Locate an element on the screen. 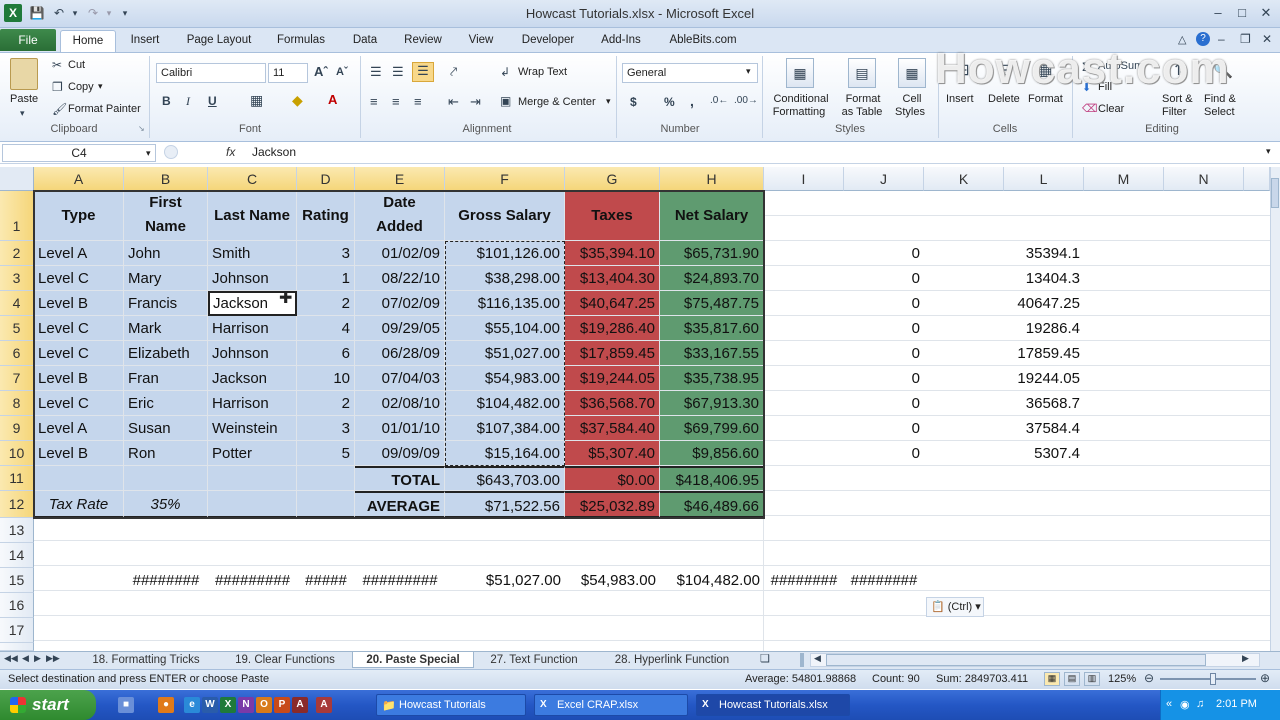  cell-c2: Smith is located at coordinates (252, 253).